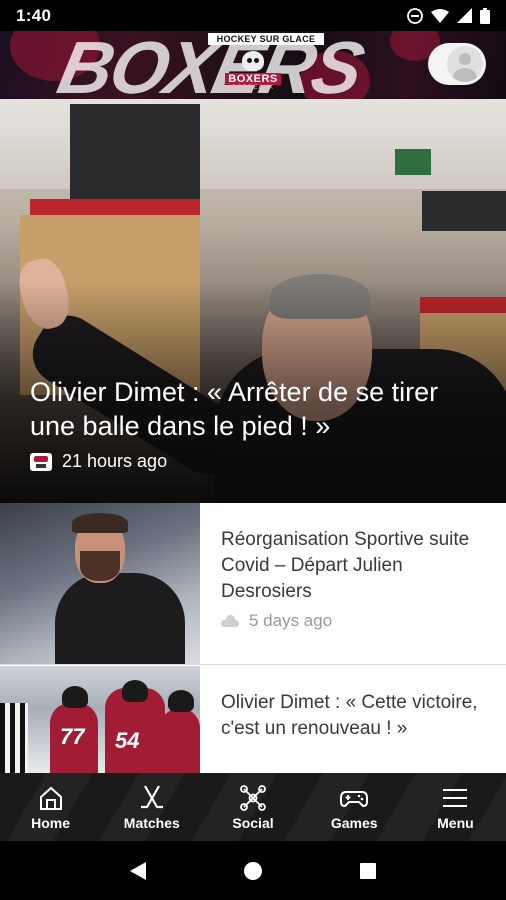  I want to click on home-circle-icon, so click(253, 871).